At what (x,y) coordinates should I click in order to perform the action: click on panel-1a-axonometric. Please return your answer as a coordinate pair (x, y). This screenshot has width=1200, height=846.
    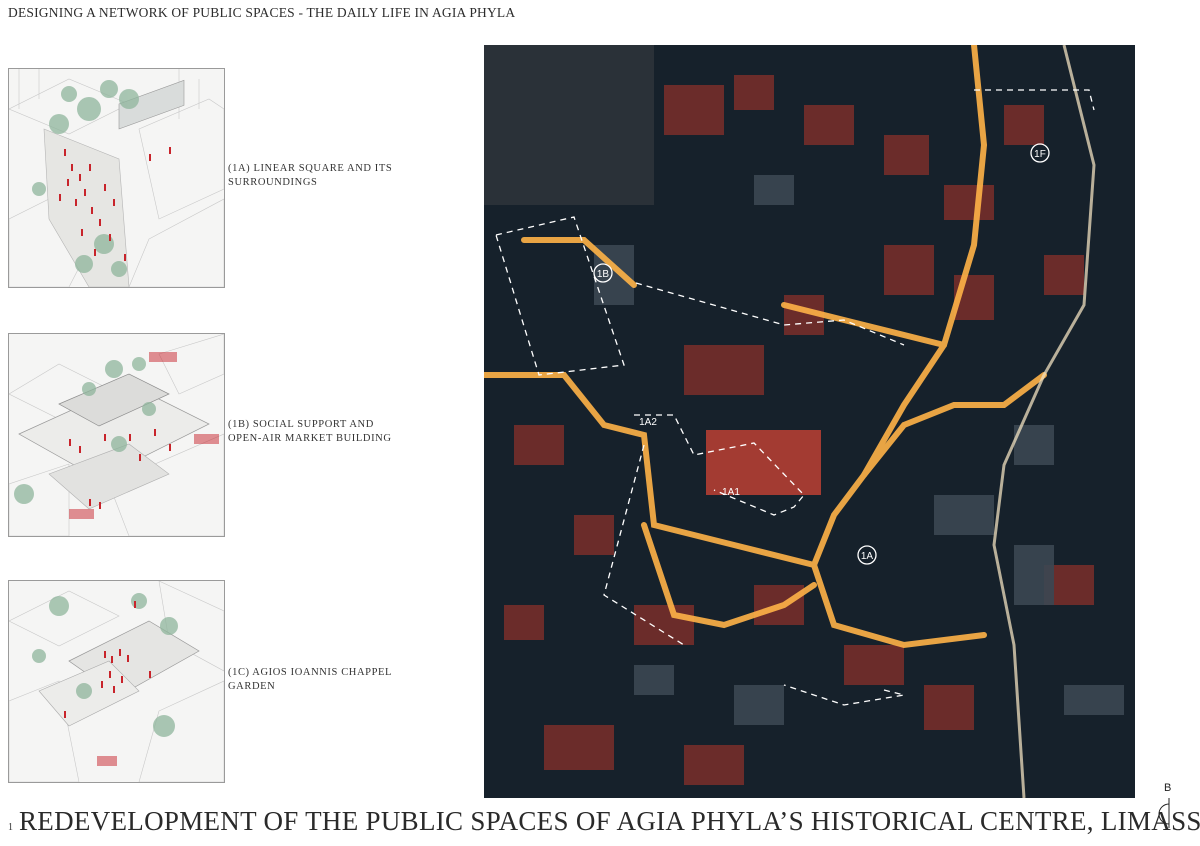
    Looking at the image, I should click on (116, 178).